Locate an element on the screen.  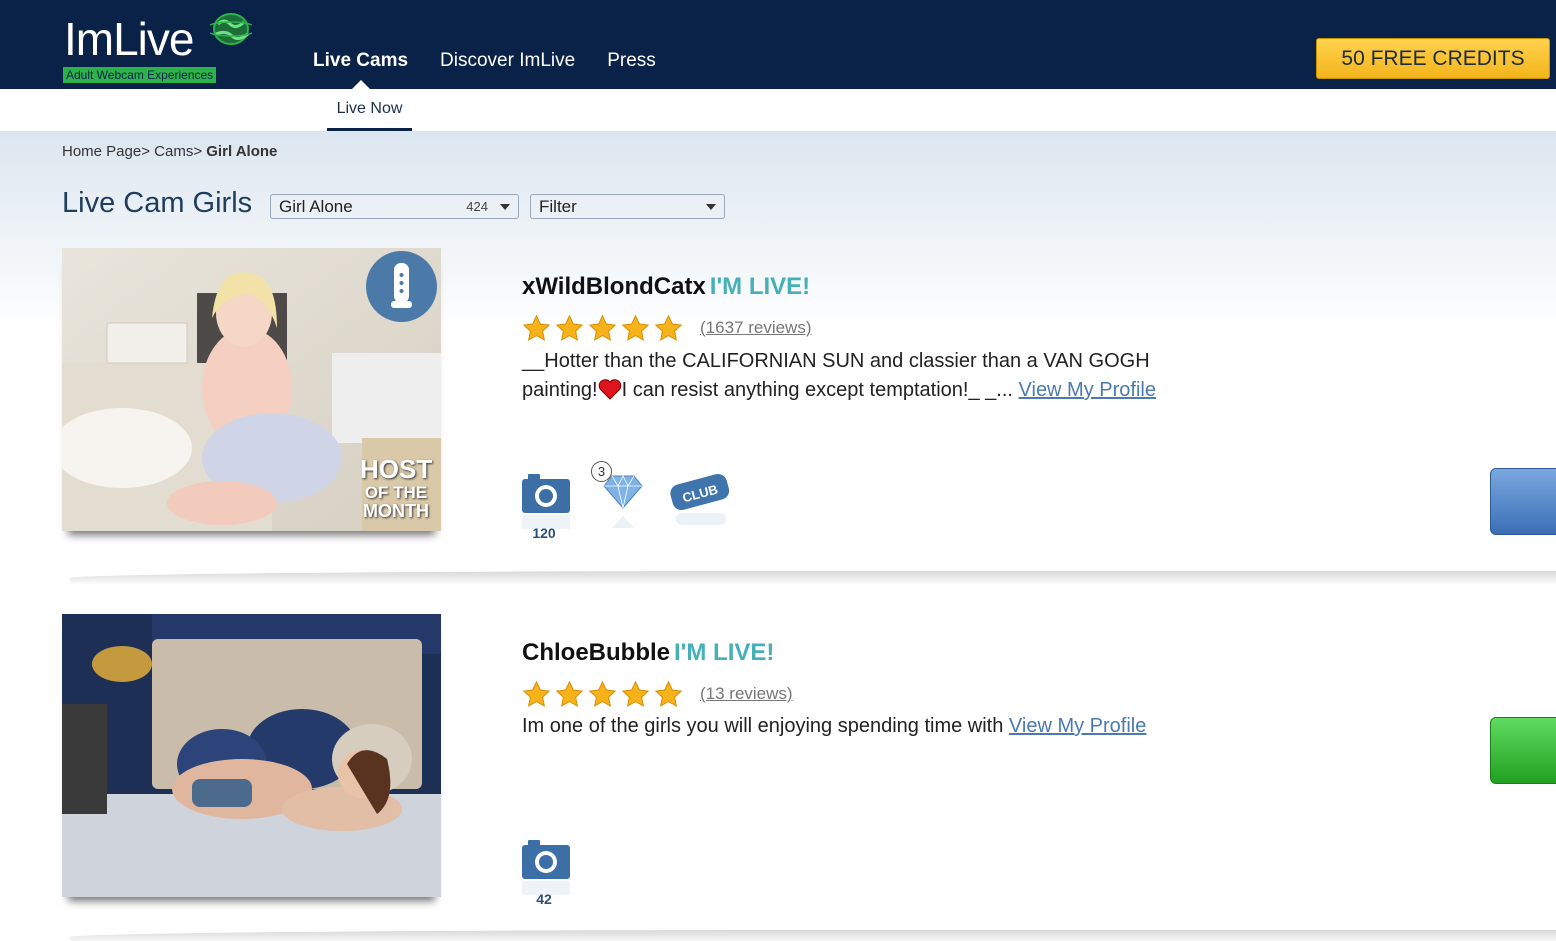
host-badge-line3: MONTH is located at coordinates (396, 510).